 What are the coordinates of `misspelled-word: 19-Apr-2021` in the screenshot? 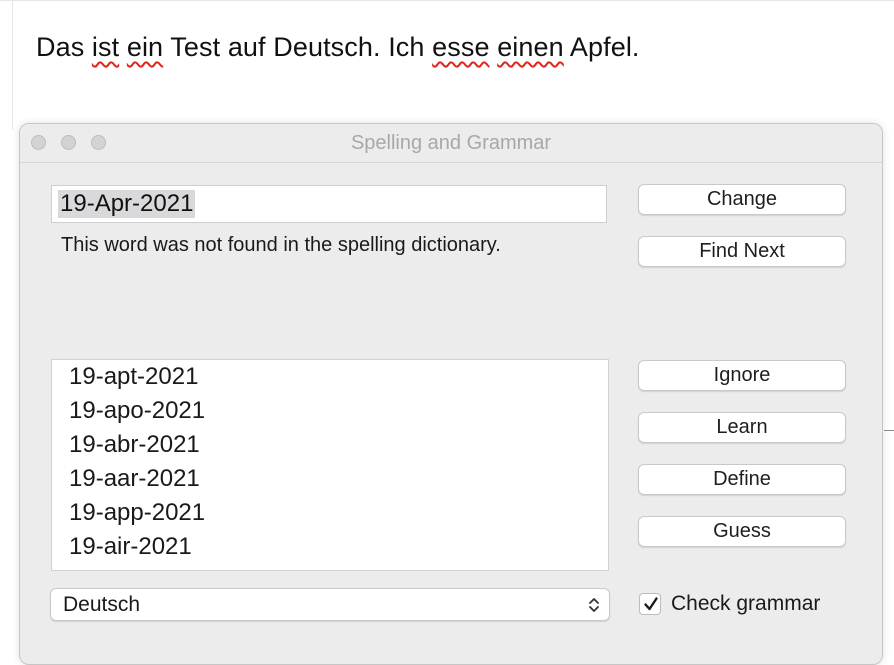 It's located at (127, 204).